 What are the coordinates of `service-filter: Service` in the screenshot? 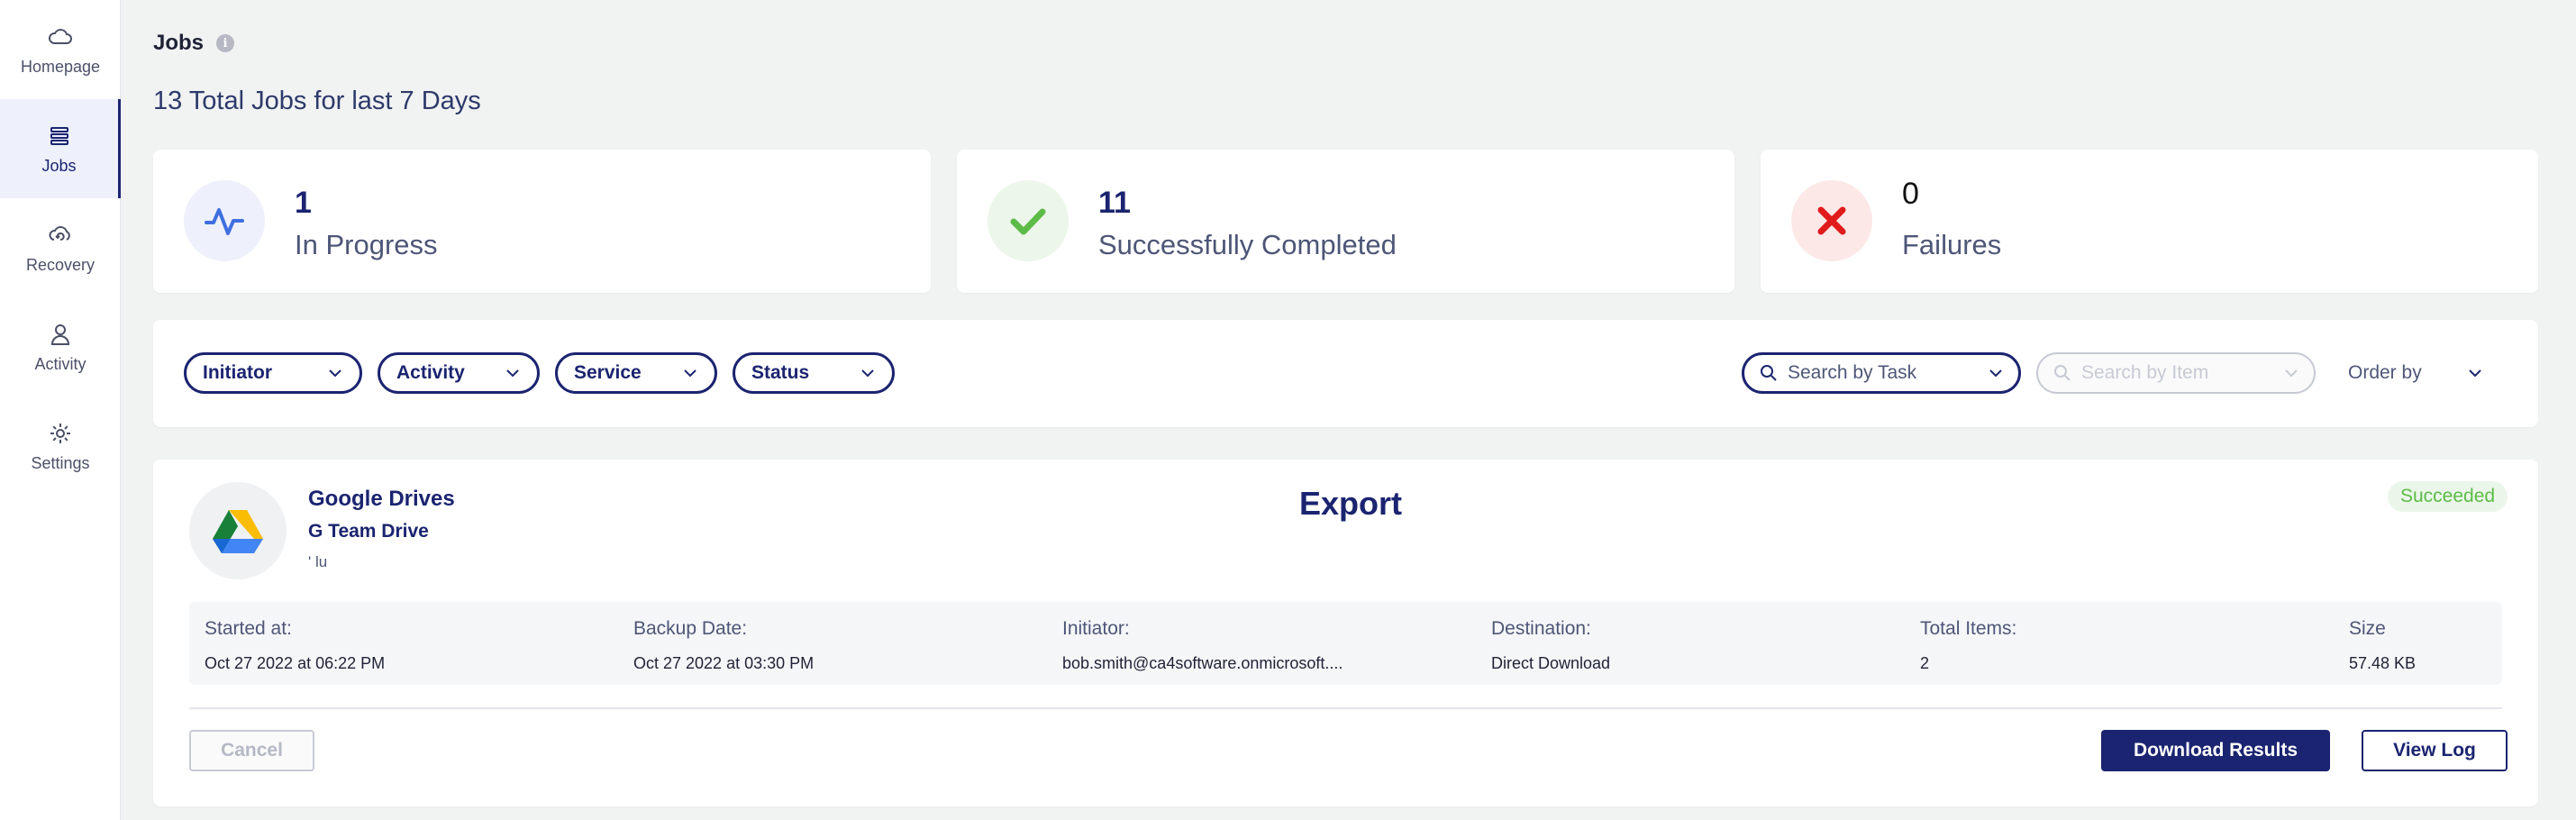 It's located at (636, 373).